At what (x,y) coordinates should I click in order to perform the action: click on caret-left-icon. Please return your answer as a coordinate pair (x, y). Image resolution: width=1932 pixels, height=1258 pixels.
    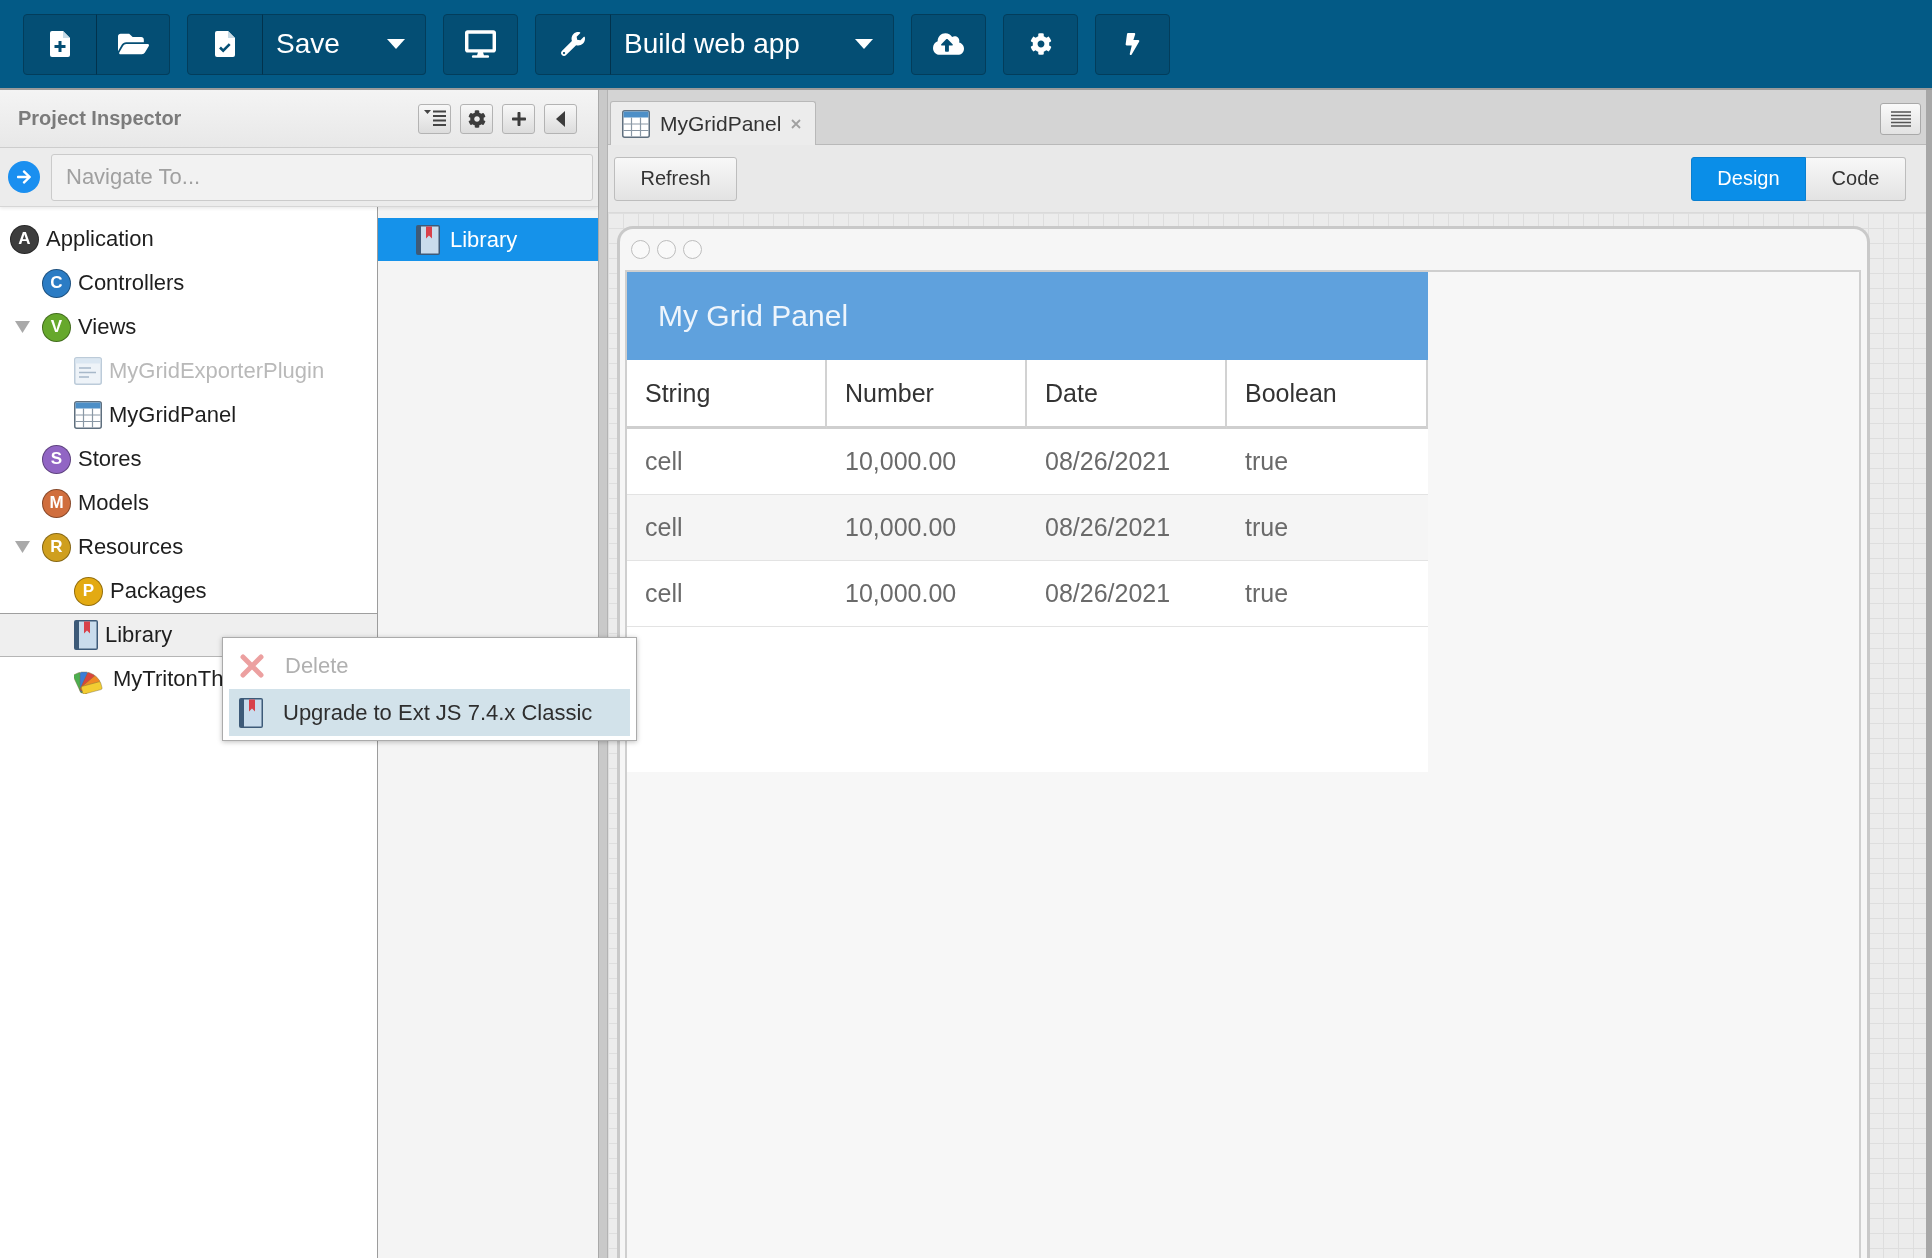
    Looking at the image, I should click on (560, 118).